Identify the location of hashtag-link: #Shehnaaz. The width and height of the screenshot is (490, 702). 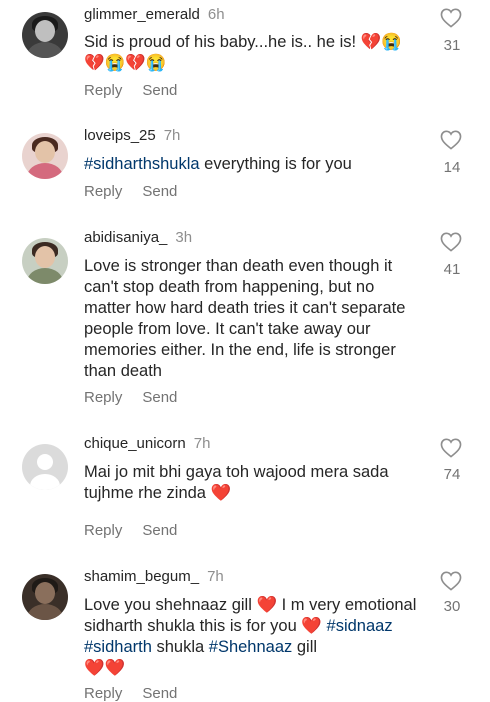
(251, 647).